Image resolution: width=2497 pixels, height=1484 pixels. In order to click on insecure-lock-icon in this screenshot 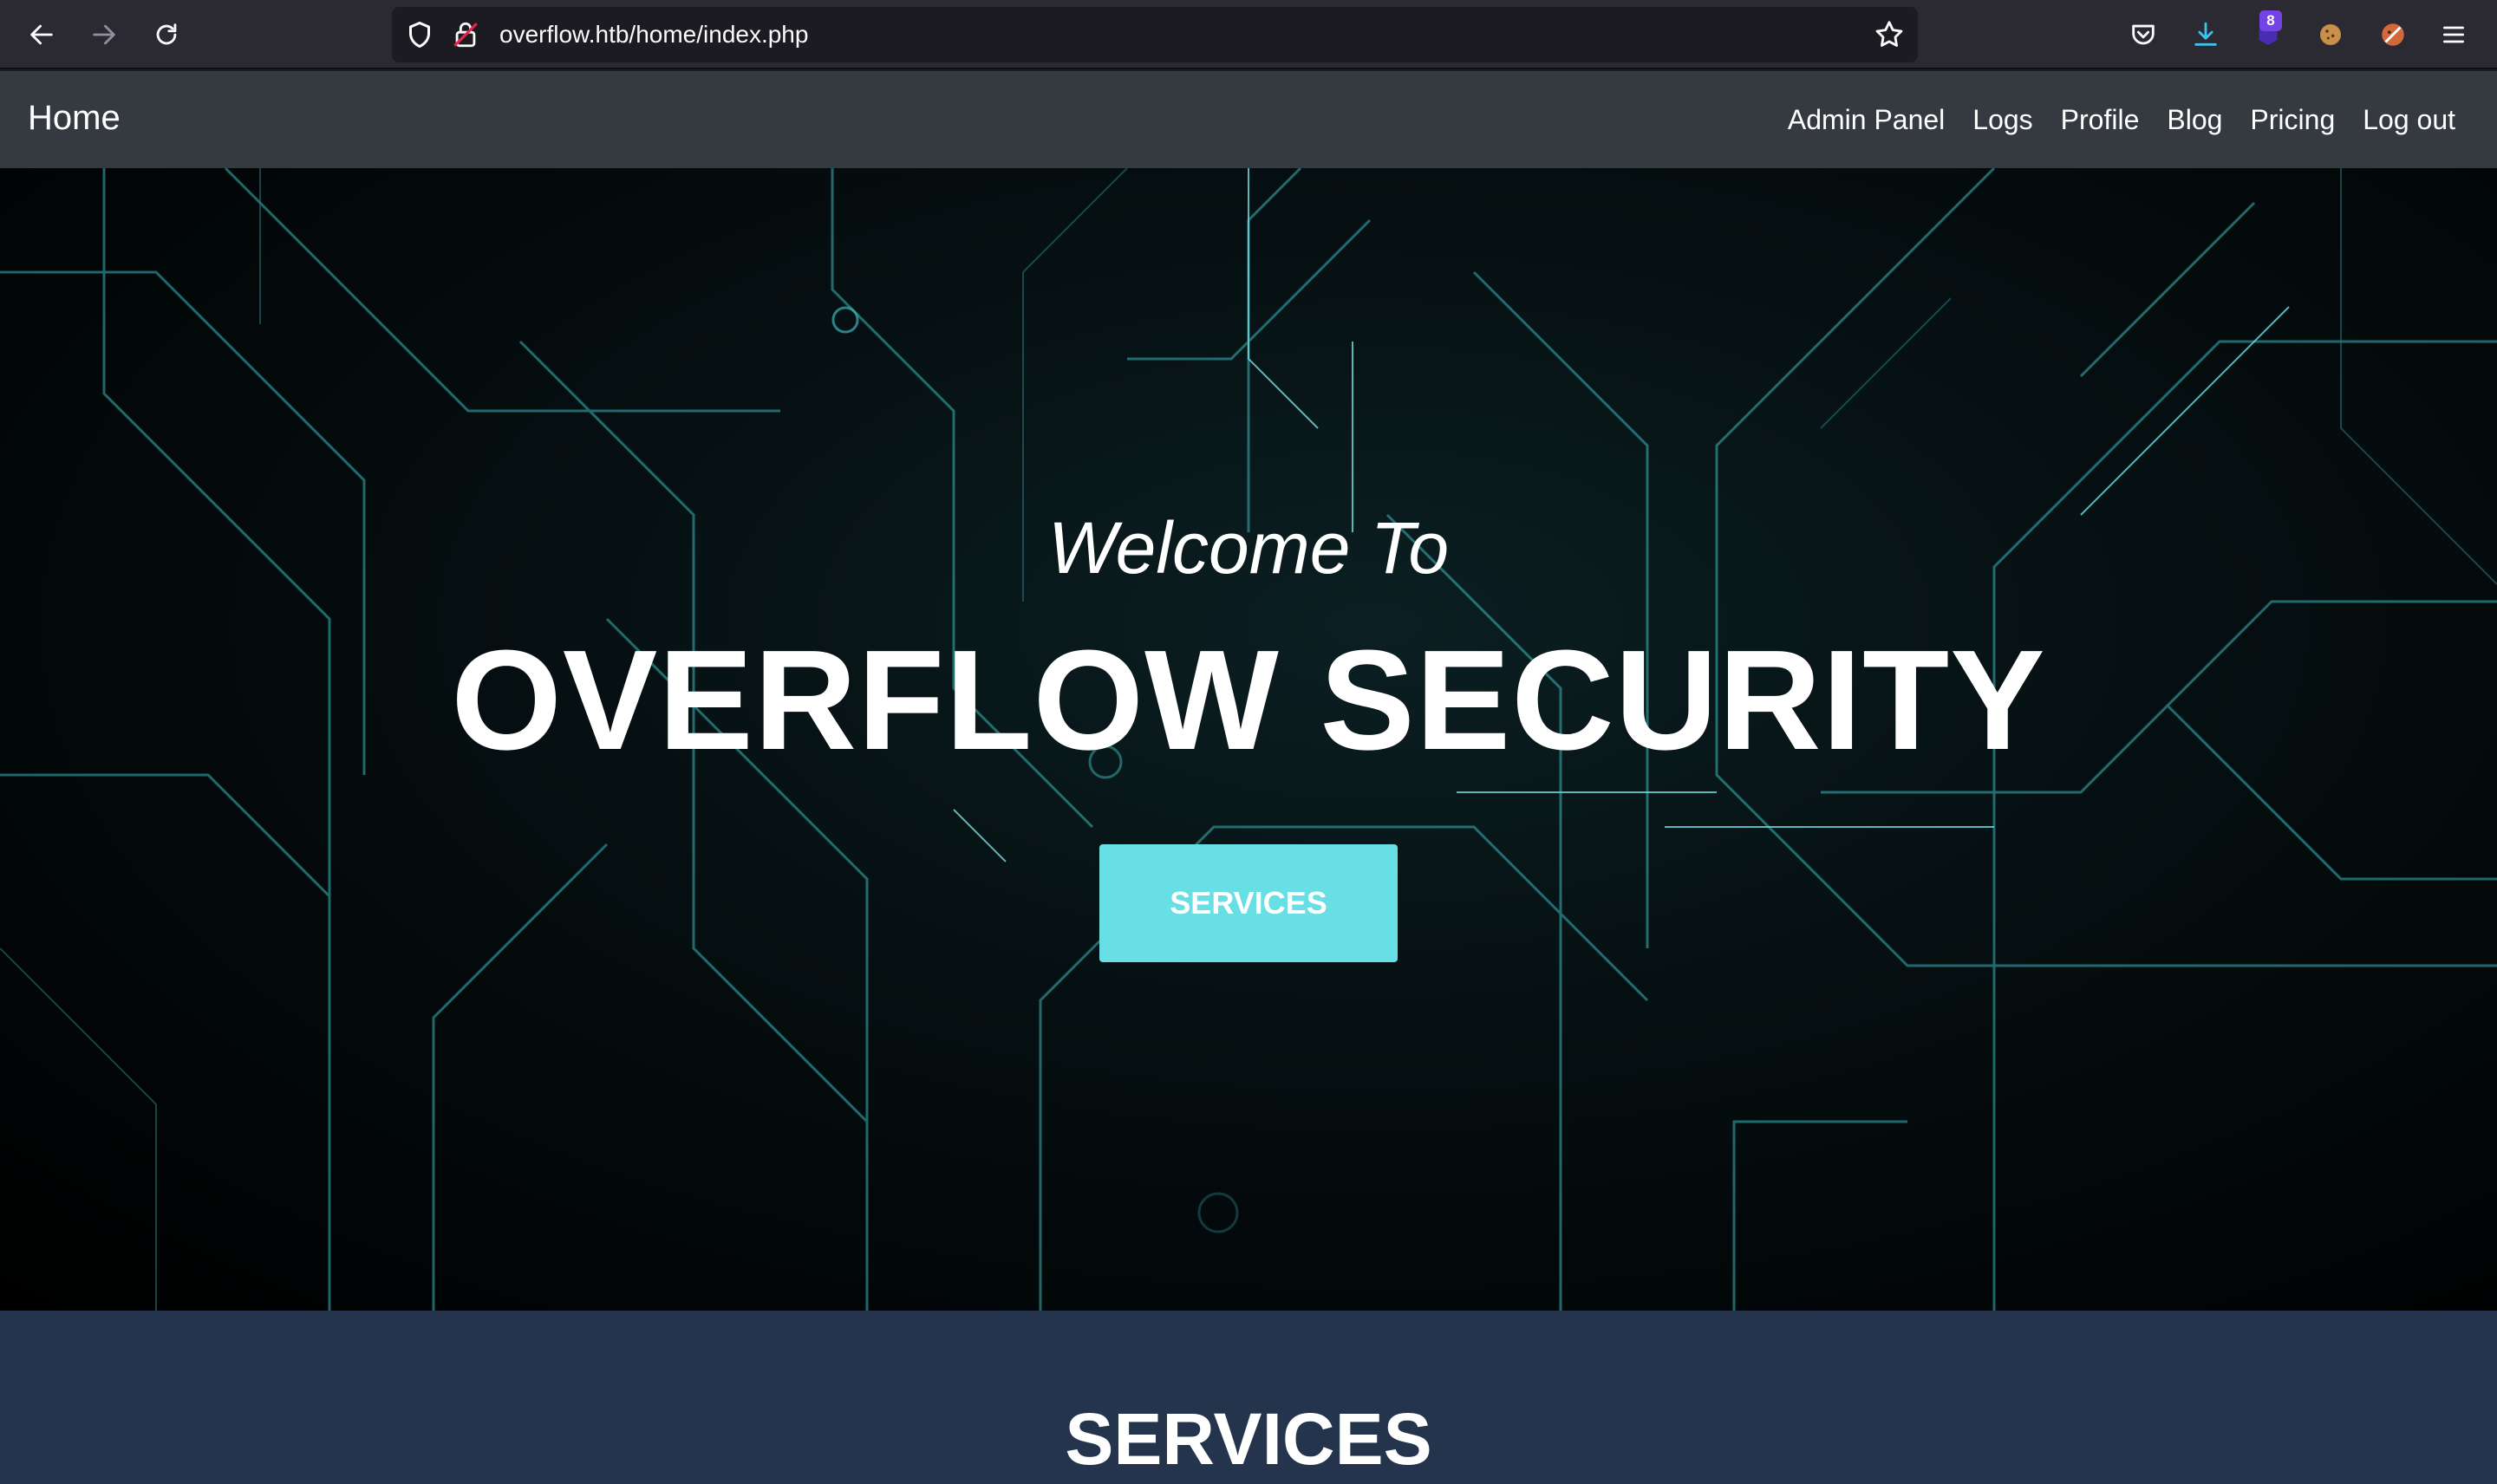, I will do `click(466, 34)`.